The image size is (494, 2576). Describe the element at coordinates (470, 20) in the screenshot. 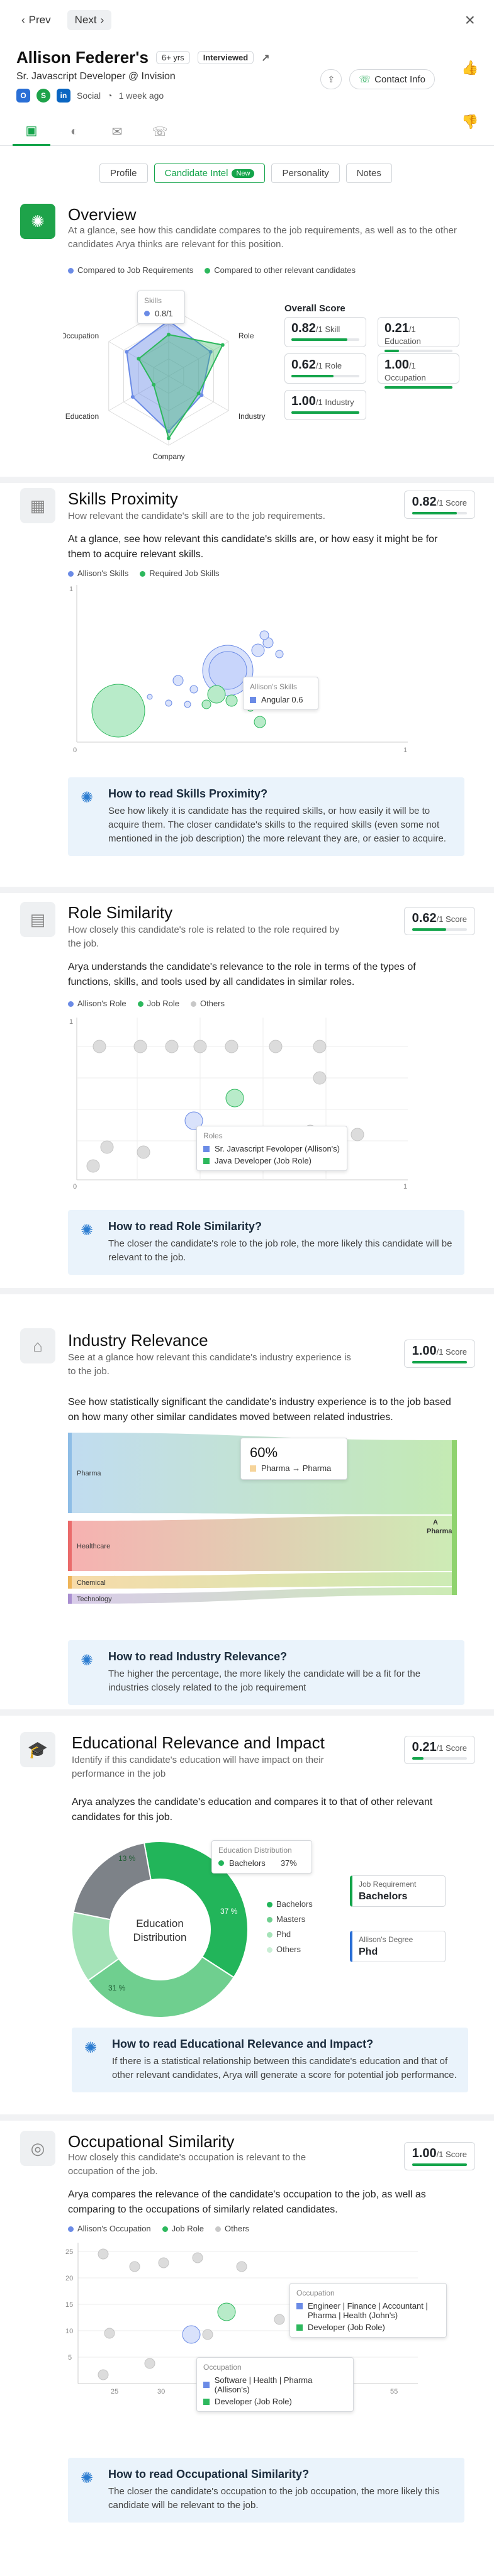

I see `close-icon: ×` at that location.